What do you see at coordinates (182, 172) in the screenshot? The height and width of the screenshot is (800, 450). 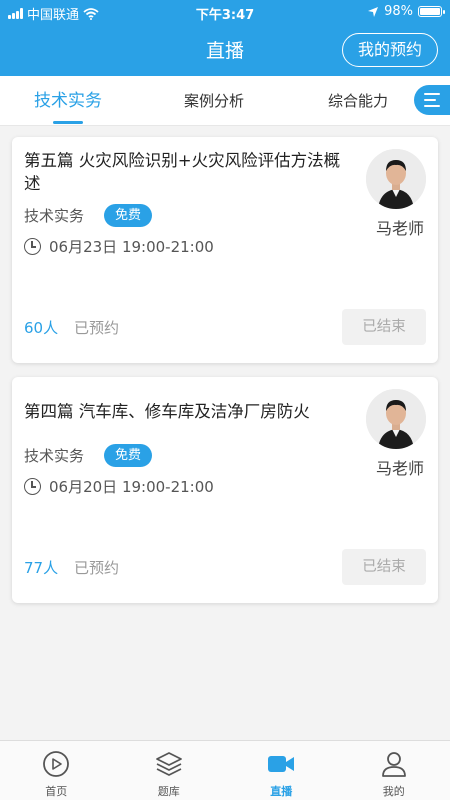 I see `course-title: 第五篇 火灾风险识别+火灾风险评估方法概述` at bounding box center [182, 172].